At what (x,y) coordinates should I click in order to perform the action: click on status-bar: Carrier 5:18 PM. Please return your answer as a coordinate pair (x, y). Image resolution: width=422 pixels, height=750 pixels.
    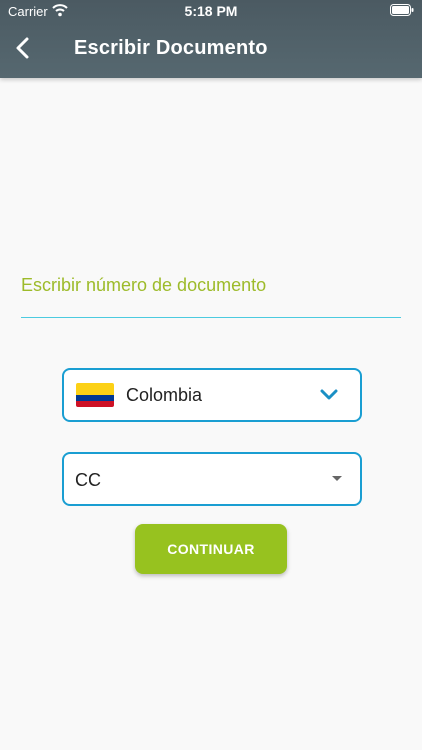
    Looking at the image, I should click on (211, 11).